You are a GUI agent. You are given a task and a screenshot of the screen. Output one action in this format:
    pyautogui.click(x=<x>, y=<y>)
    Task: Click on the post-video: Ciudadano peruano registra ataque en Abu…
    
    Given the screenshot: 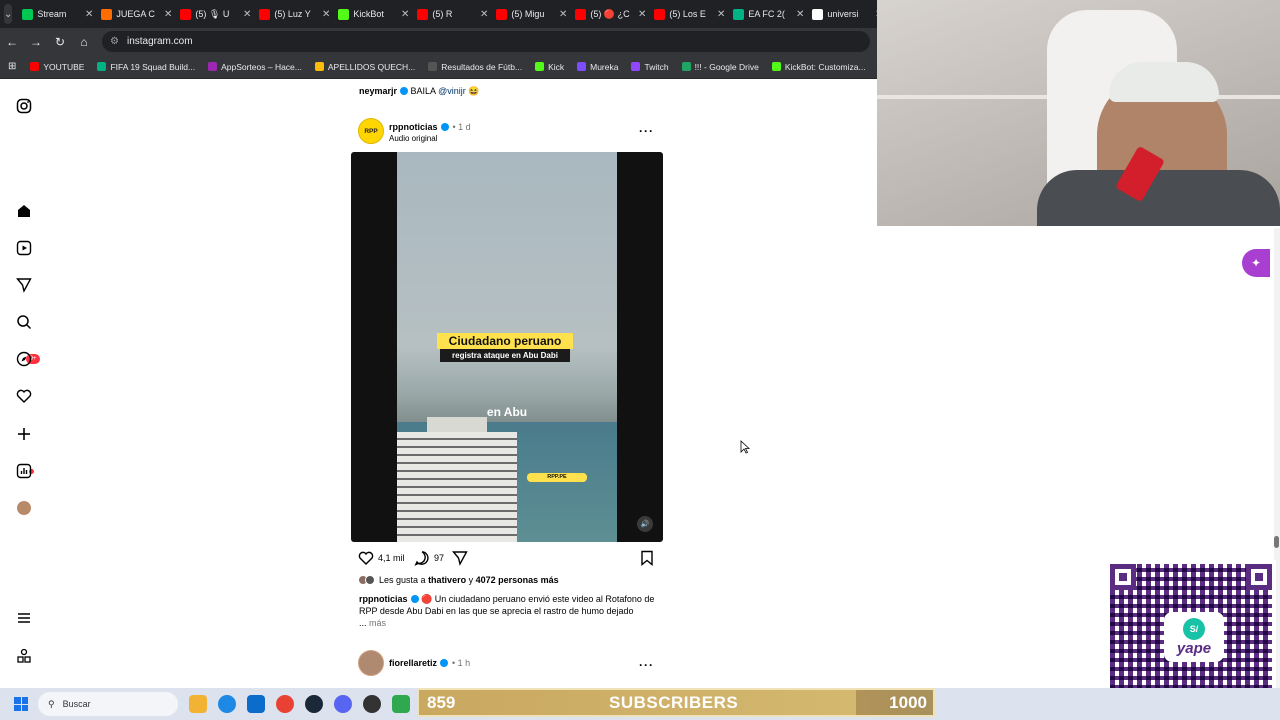 What is the action you would take?
    pyautogui.click(x=507, y=347)
    